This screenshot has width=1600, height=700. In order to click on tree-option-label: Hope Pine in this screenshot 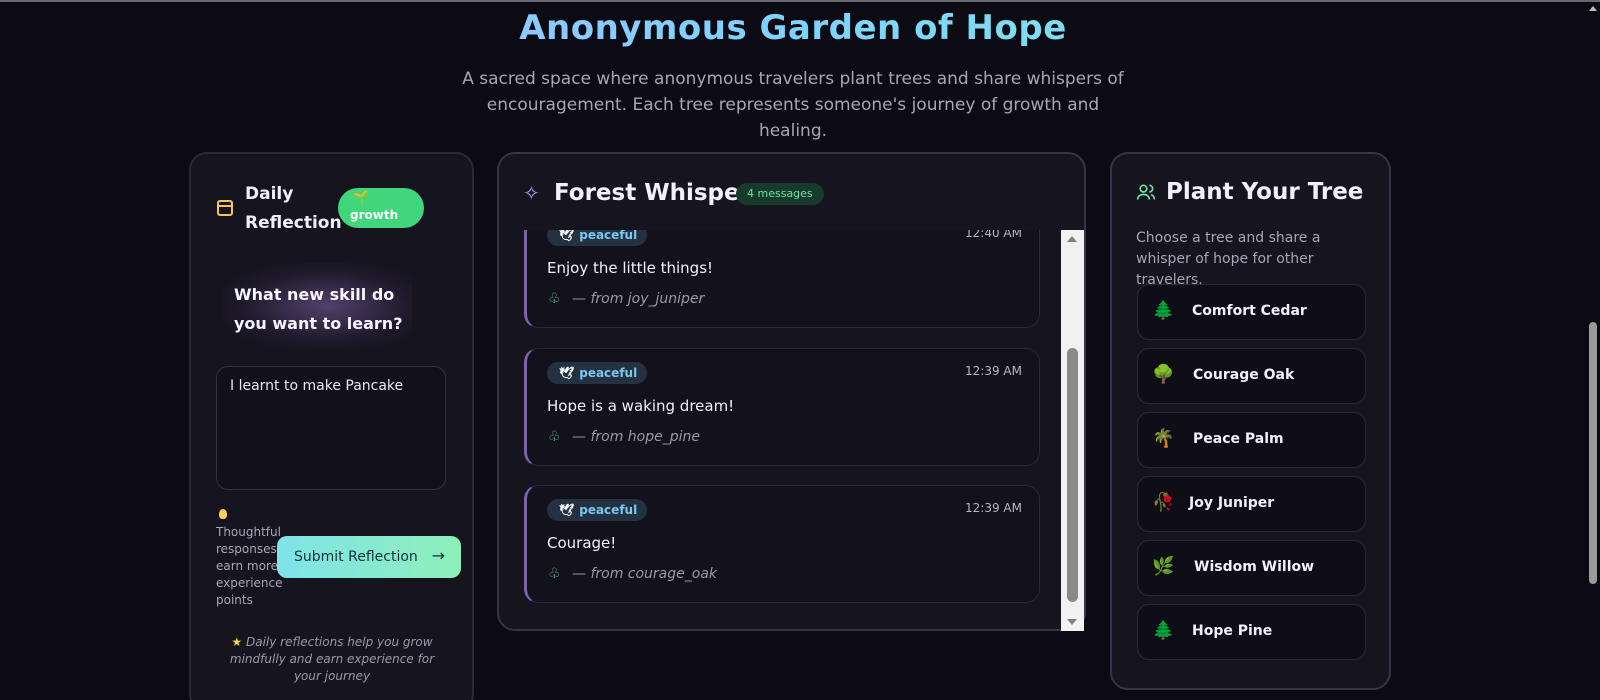, I will do `click(1232, 631)`.